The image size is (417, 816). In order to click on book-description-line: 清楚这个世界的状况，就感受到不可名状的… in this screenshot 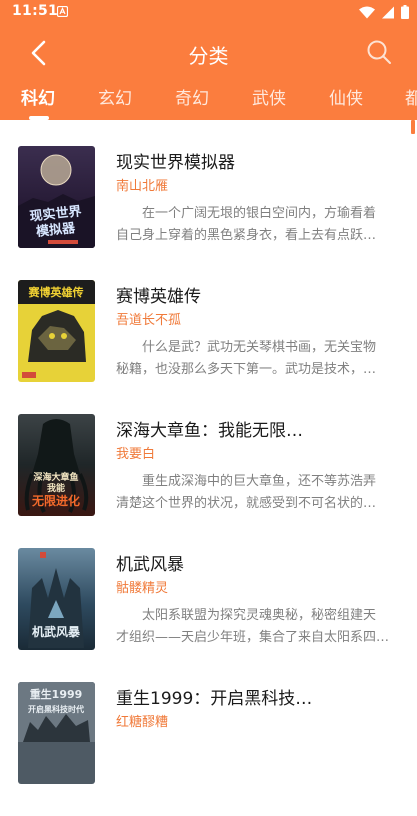, I will do `click(246, 503)`.